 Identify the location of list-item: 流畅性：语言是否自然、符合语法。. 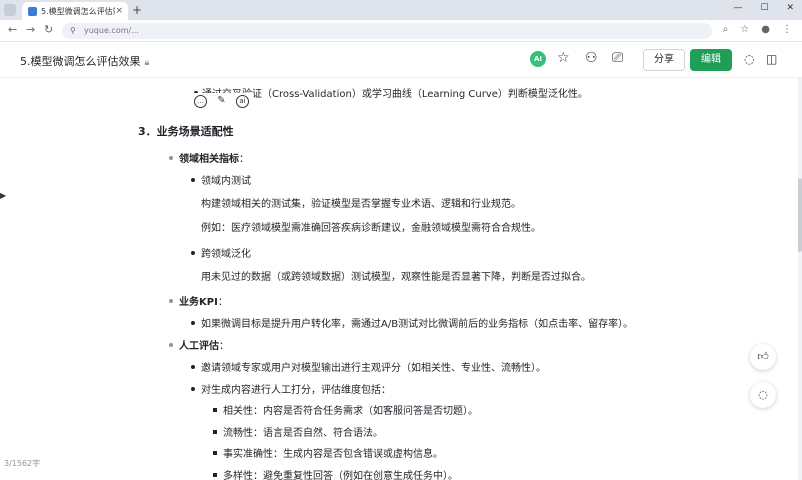
(303, 433).